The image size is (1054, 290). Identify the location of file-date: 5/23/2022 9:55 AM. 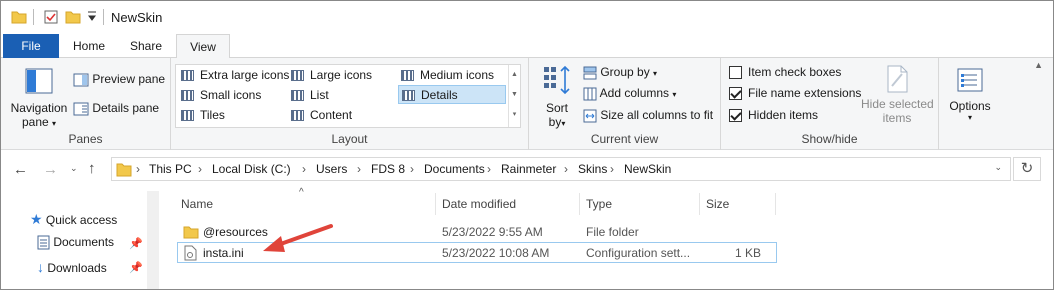
(492, 232).